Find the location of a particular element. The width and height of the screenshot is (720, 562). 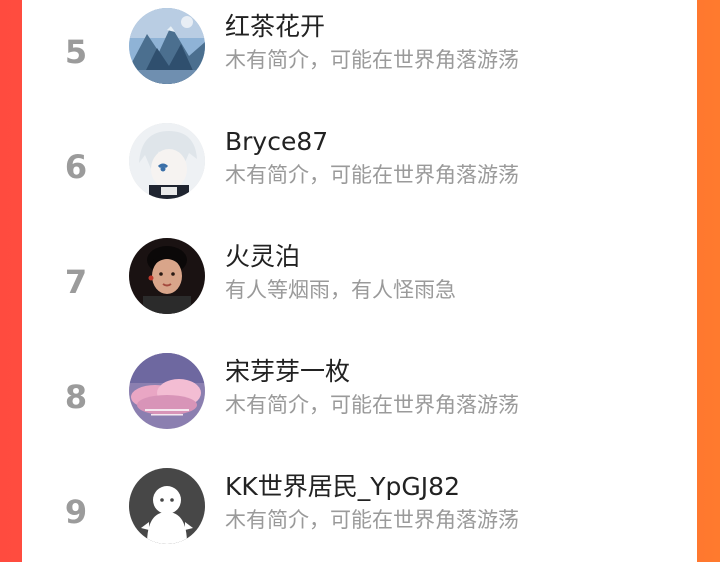

portrait-photo-avatar-icon is located at coordinates (167, 276).